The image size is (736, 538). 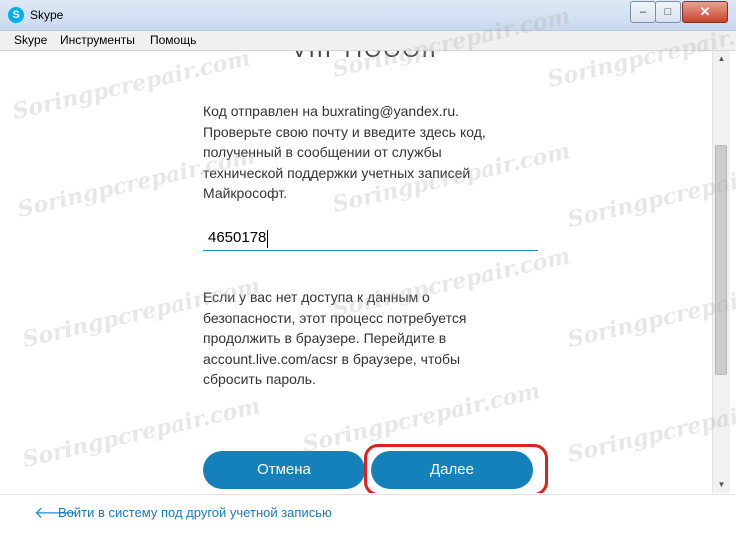 What do you see at coordinates (30, 40) in the screenshot?
I see `menu-item-skype: Skype` at bounding box center [30, 40].